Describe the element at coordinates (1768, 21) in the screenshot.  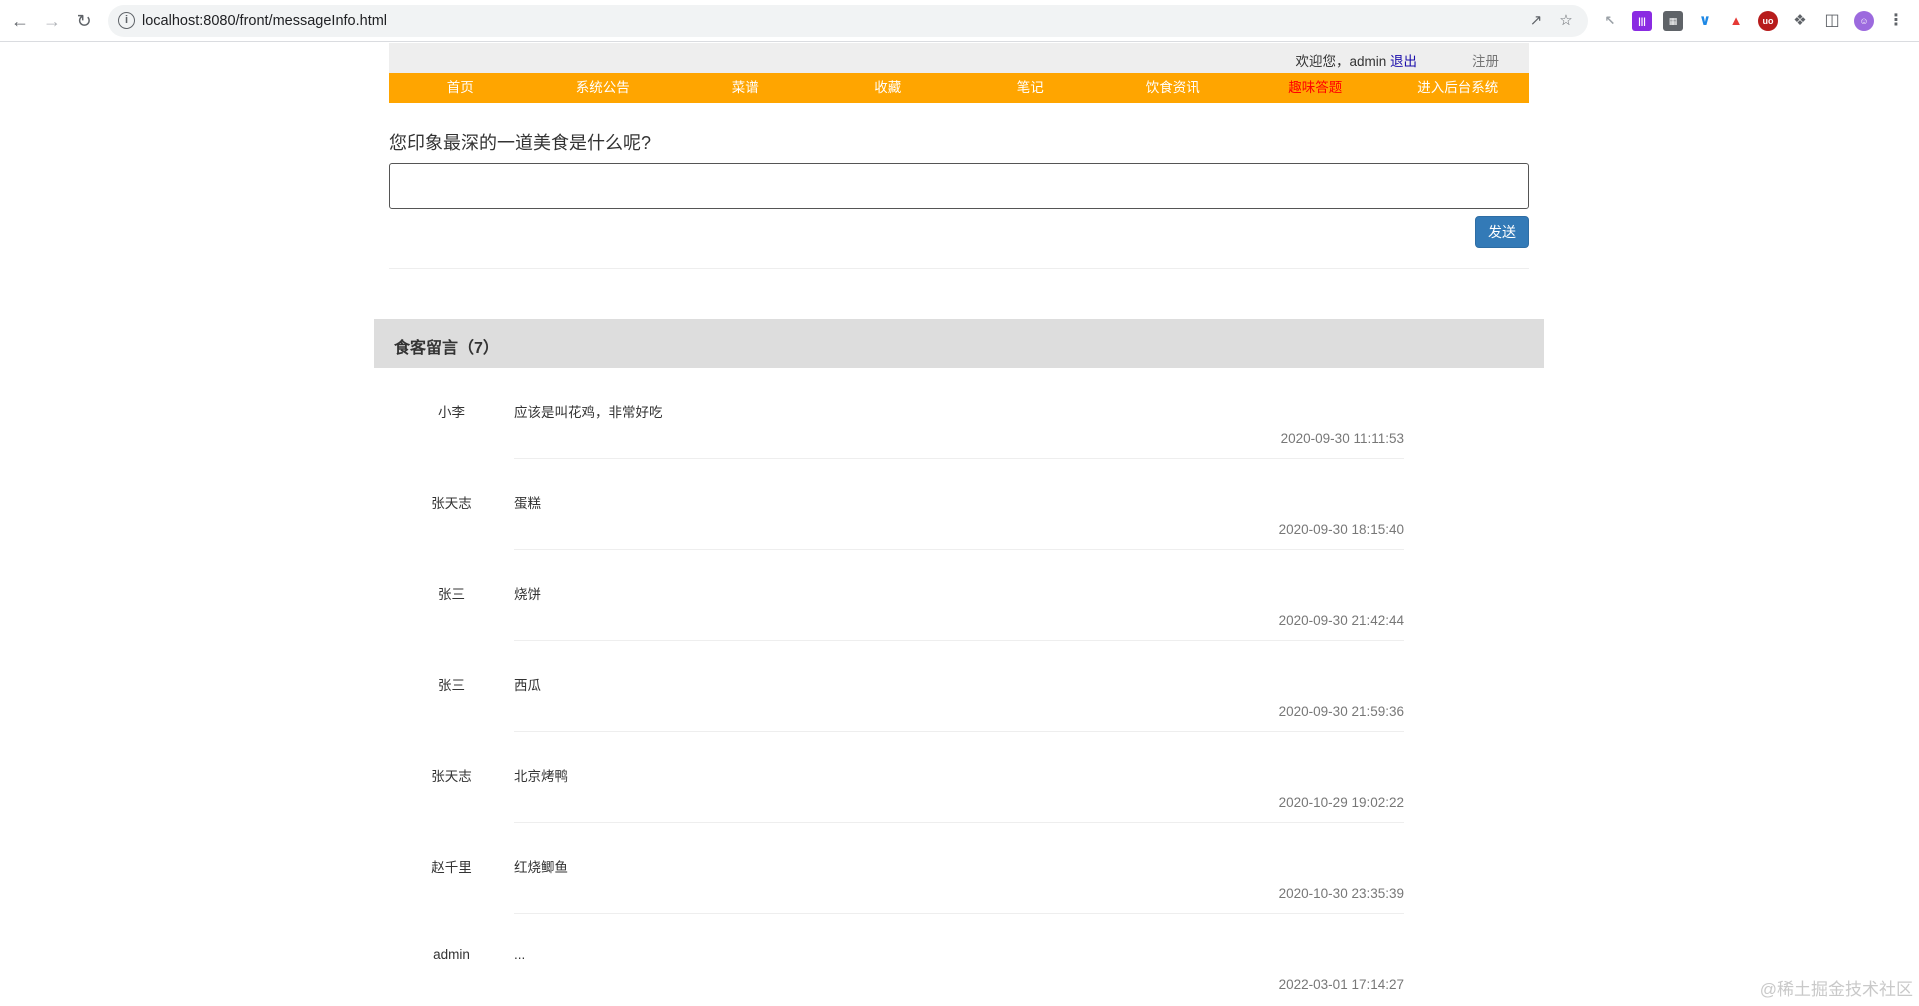
I see `ublock-icon: uo` at that location.